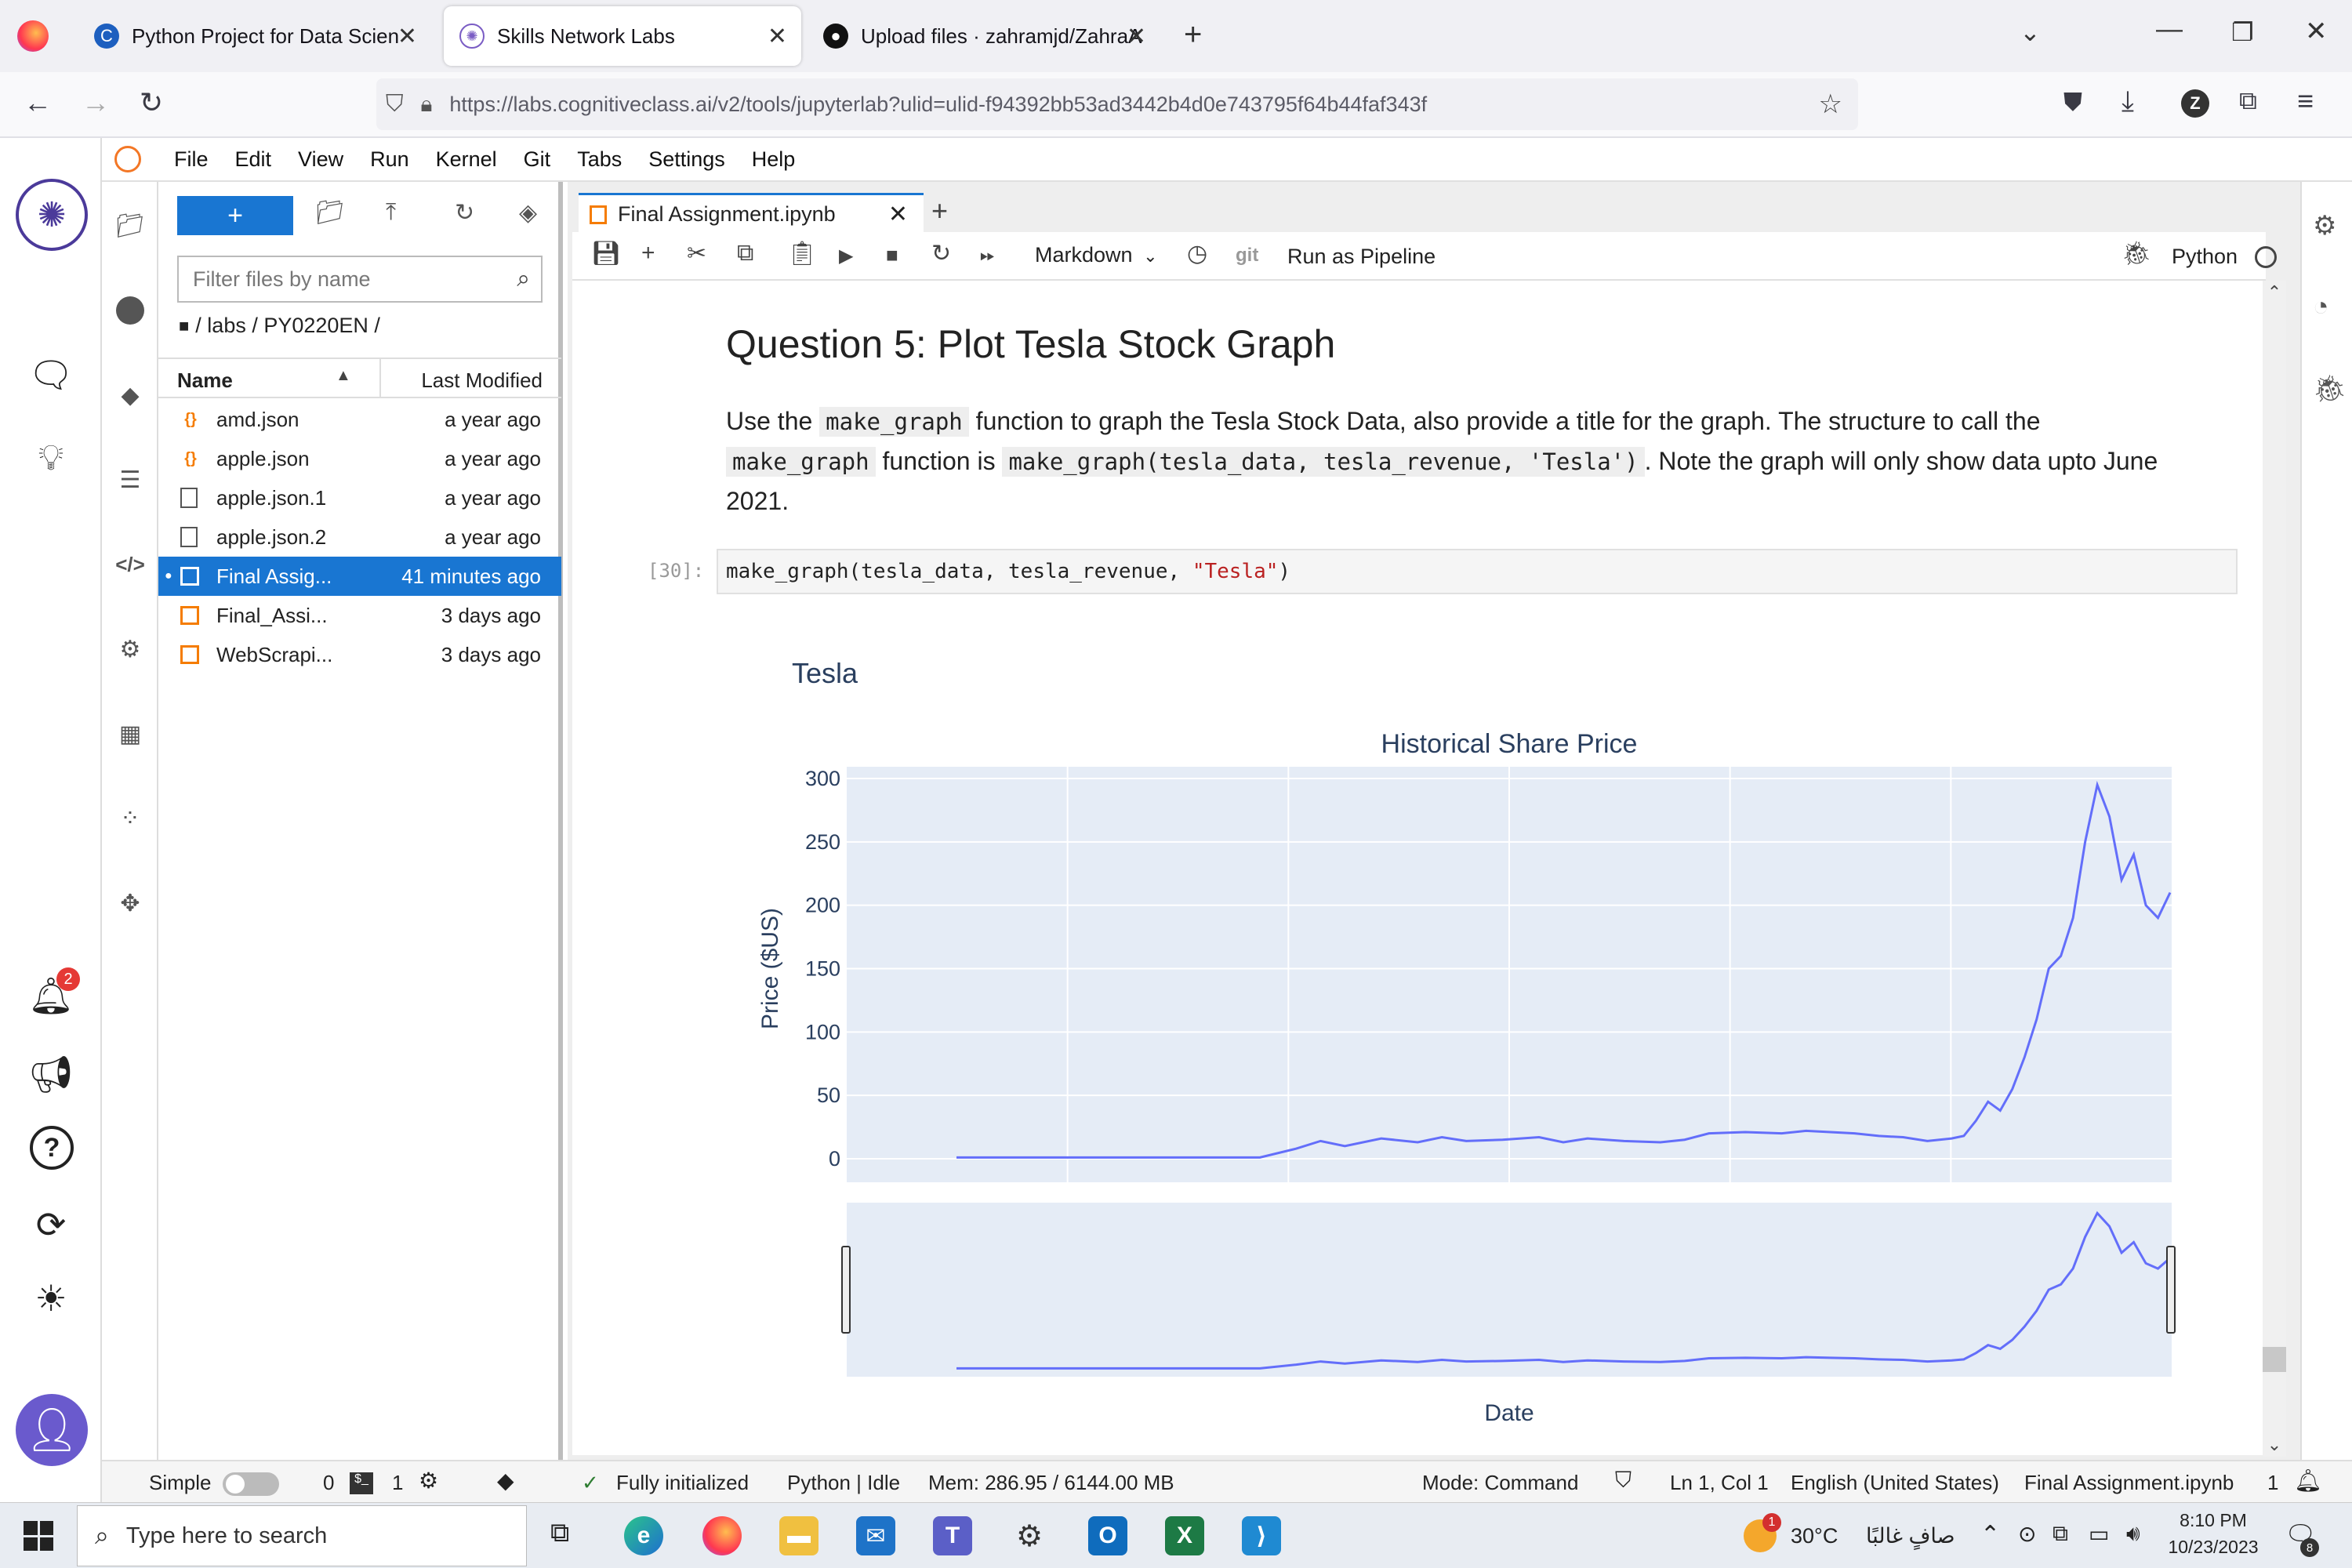 The height and width of the screenshot is (1568, 2352). Describe the element at coordinates (984, 36) in the screenshot. I see `tab-upload-files: ● Upload files · zahramjd/ZahraAl ✕` at that location.